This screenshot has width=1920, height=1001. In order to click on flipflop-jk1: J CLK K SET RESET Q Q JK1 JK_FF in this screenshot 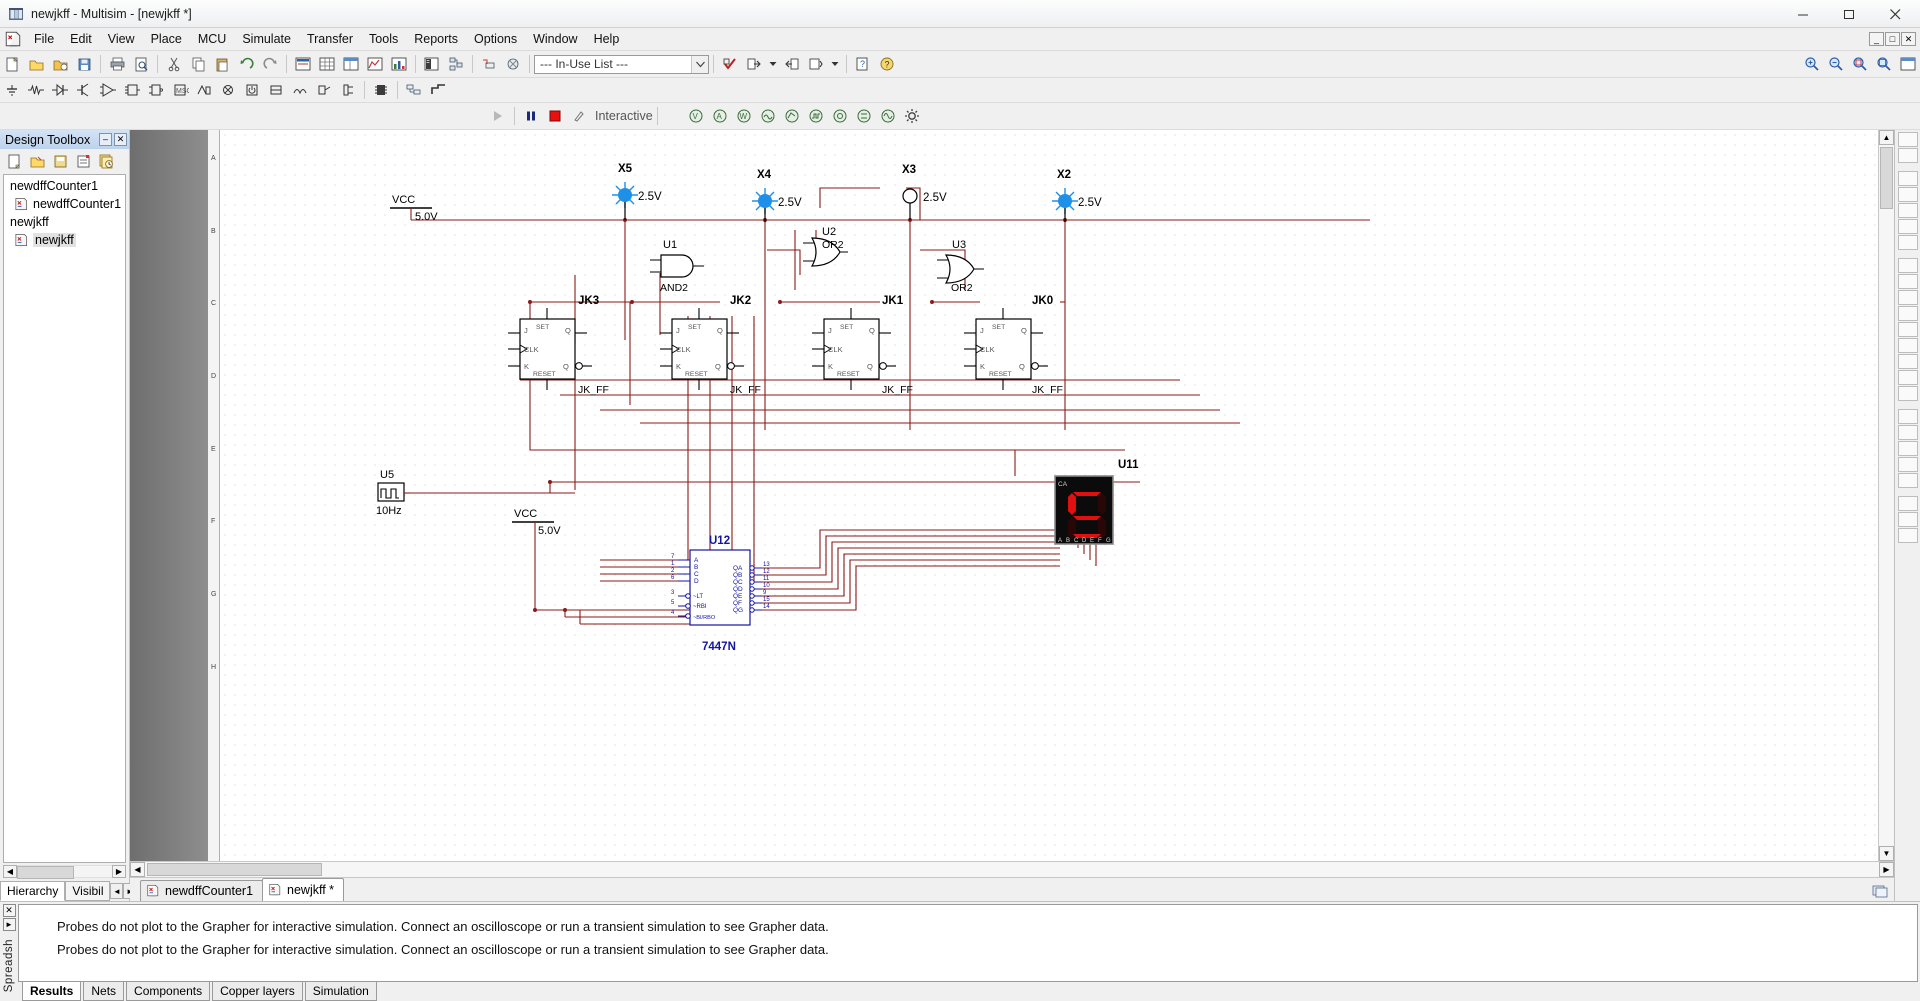, I will do `click(862, 345)`.